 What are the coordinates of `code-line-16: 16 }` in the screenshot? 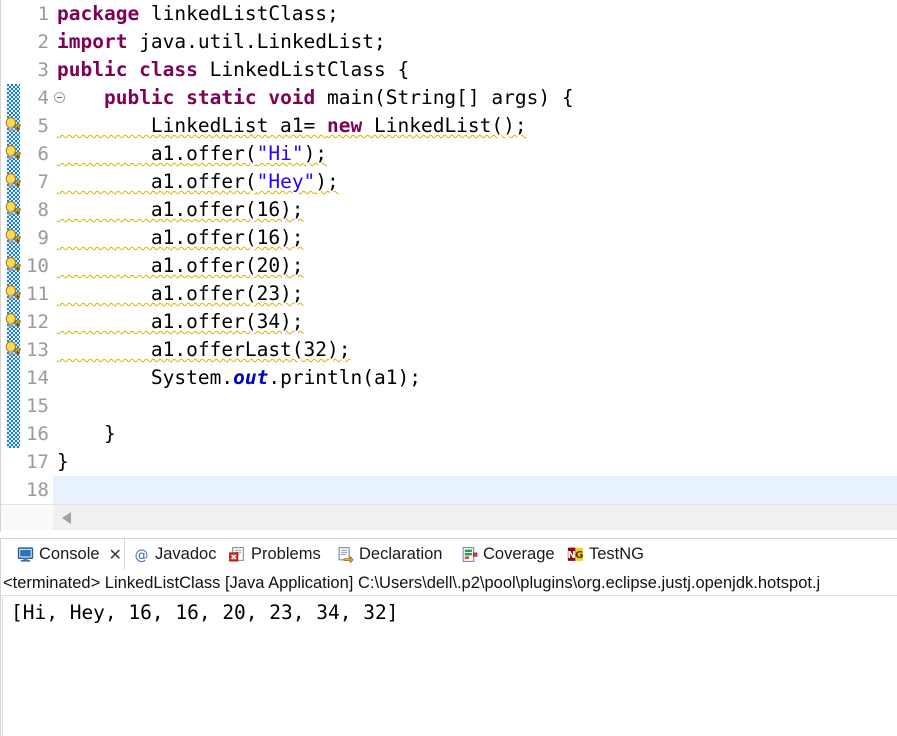 It's located at (448, 434).